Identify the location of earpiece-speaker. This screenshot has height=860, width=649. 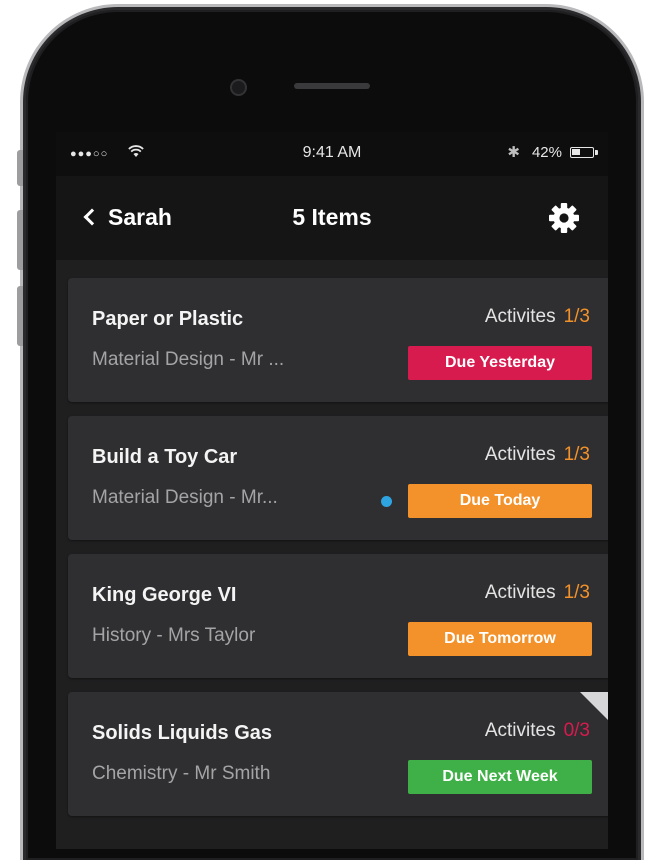
(332, 86).